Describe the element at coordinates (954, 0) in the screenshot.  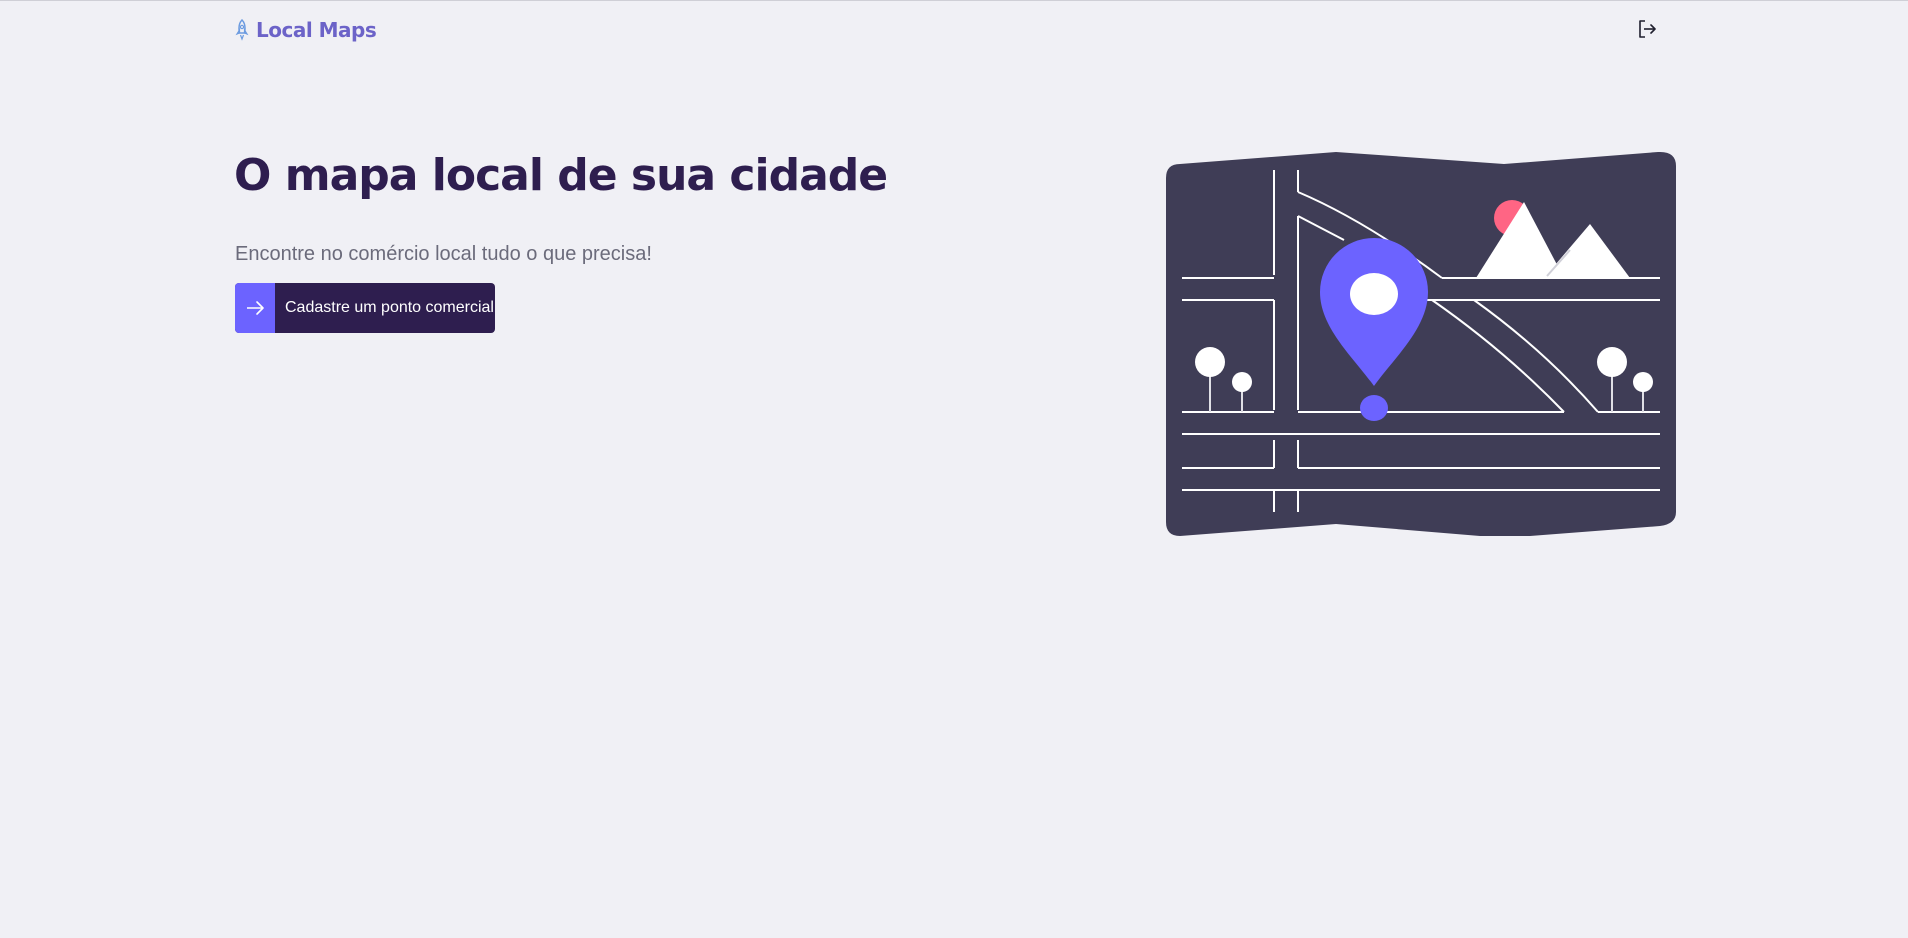
I see `top-border` at that location.